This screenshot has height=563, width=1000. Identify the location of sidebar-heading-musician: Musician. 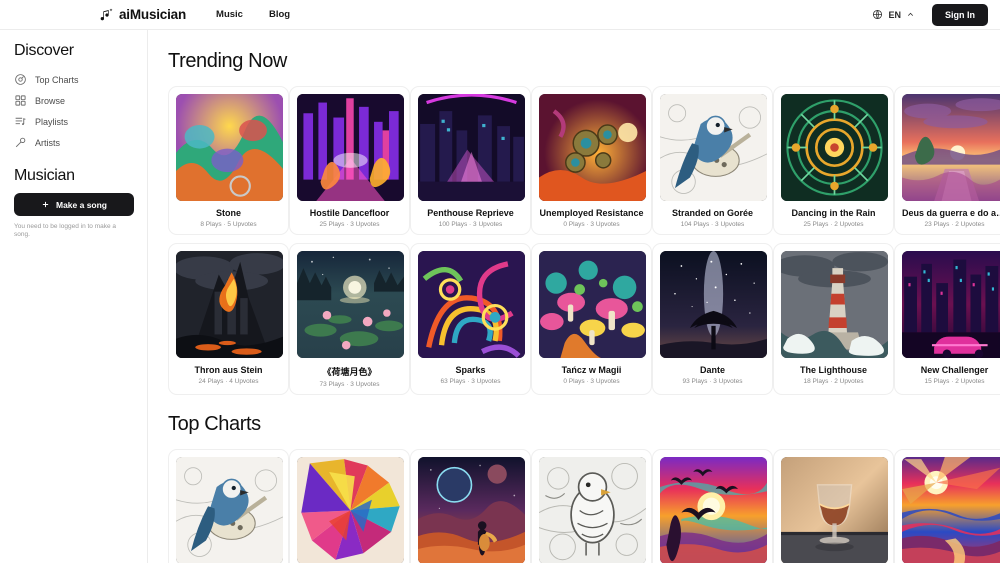
(44, 175).